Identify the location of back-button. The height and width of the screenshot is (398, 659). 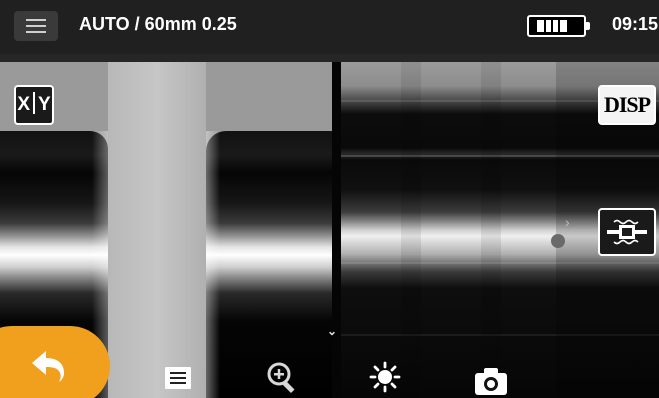
(55, 362).